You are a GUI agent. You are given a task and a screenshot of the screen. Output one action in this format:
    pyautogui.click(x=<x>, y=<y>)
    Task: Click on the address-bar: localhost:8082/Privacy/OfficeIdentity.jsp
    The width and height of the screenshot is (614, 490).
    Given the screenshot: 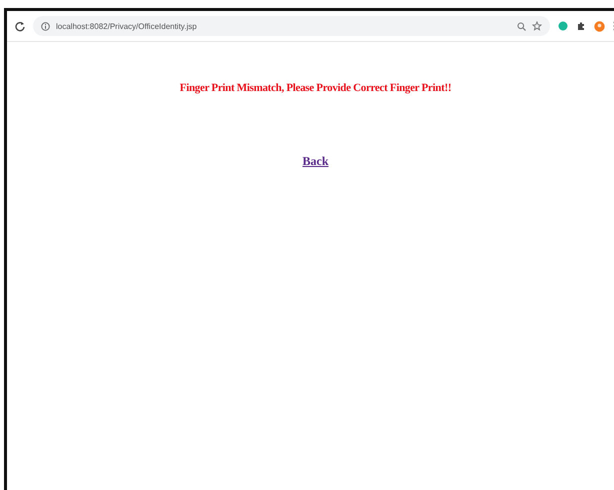 What is the action you would take?
    pyautogui.click(x=291, y=26)
    